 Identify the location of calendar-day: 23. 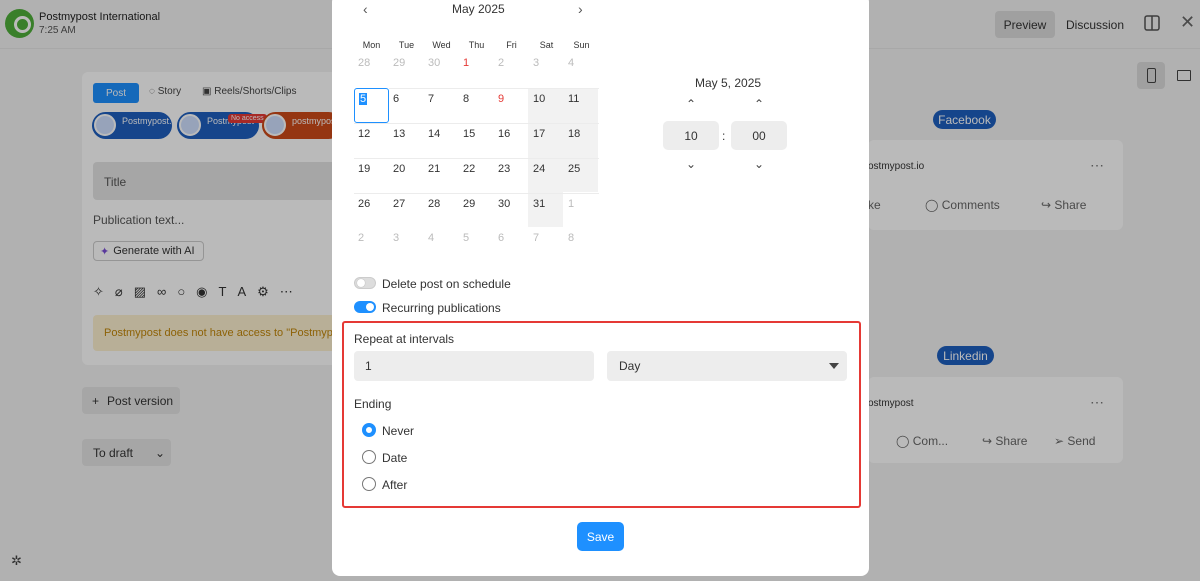
(511, 175).